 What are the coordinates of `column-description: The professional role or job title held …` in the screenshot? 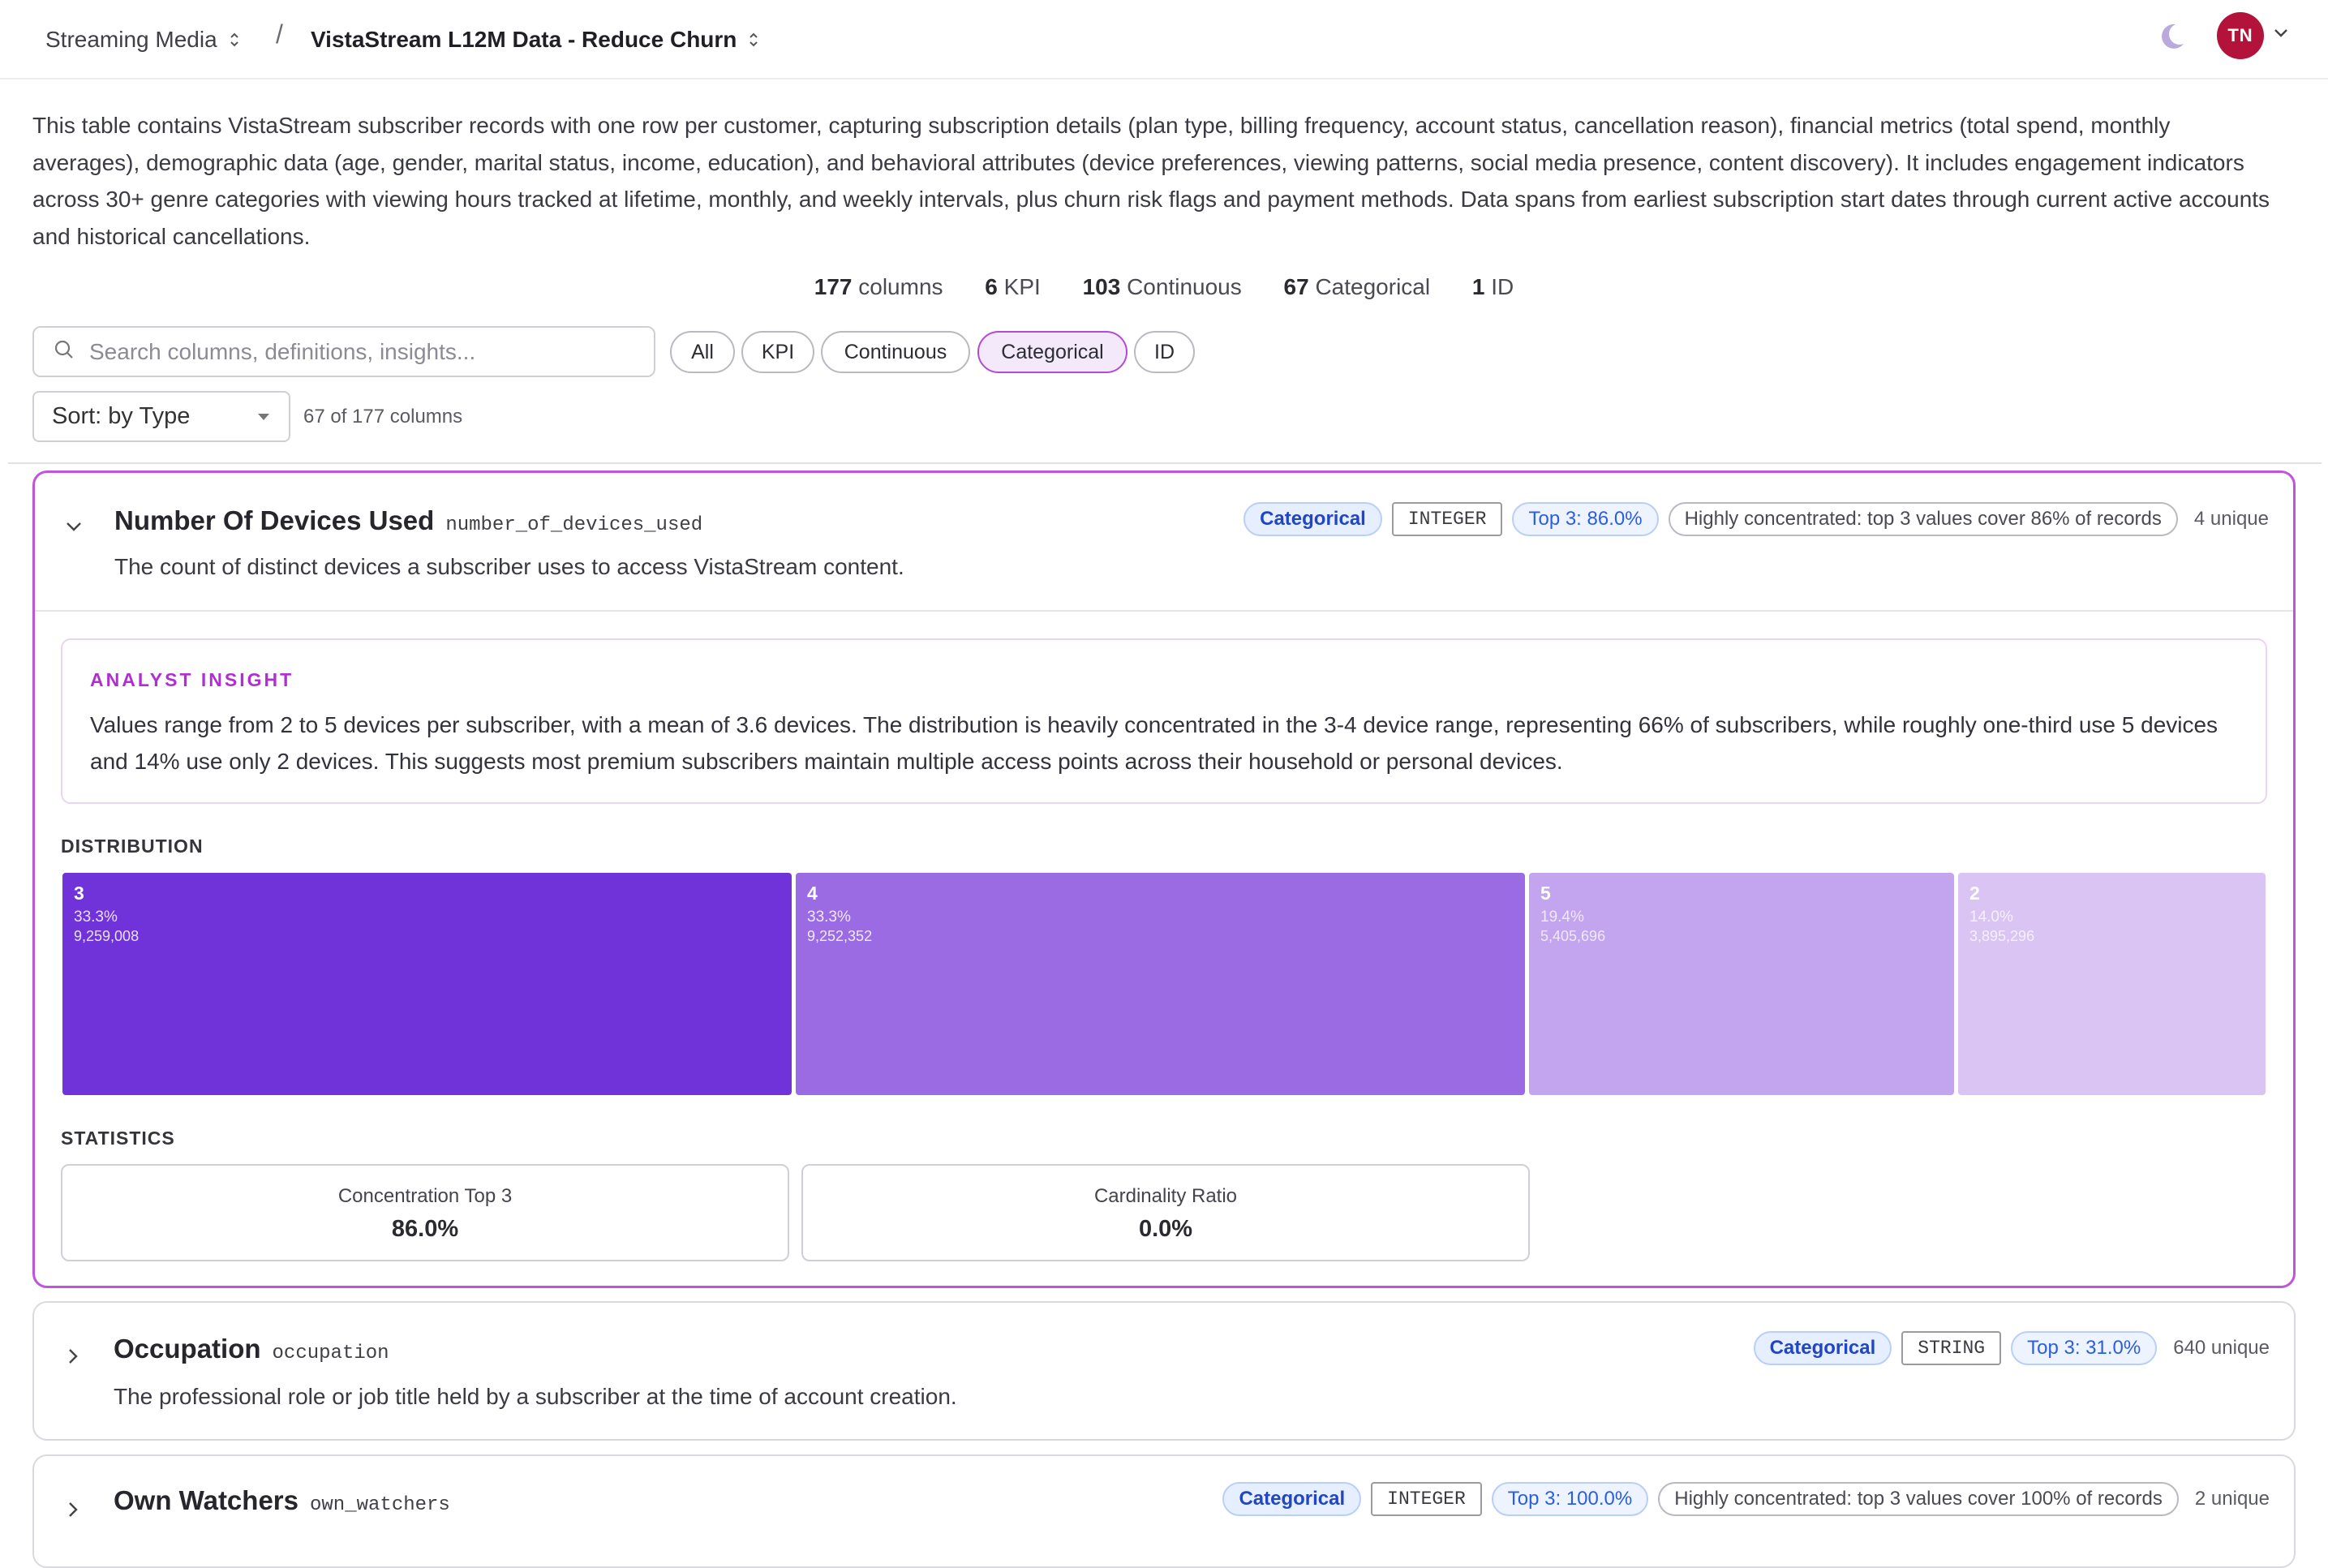 It's located at (535, 1396).